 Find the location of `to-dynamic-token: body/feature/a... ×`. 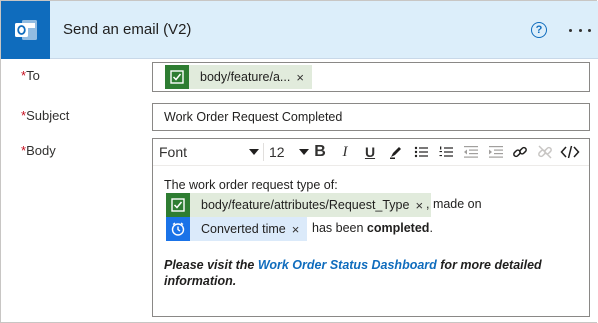

to-dynamic-token: body/feature/a... × is located at coordinates (238, 77).